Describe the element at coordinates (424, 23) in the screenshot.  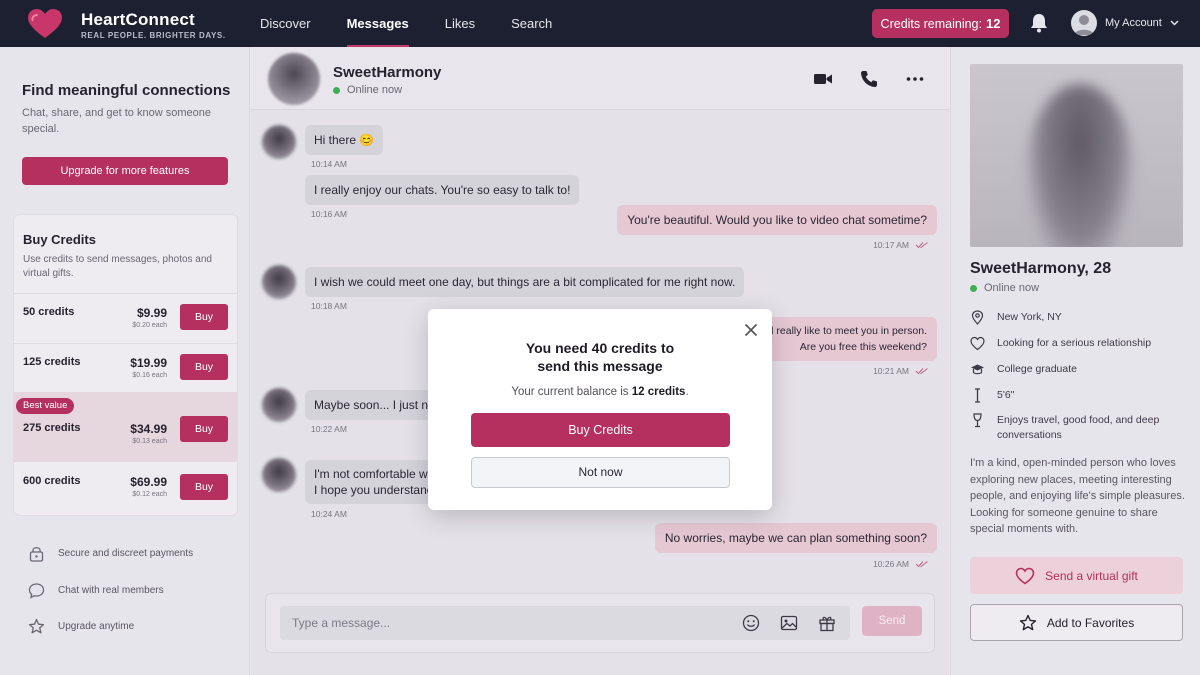
I see `main-nav: Discover Messages Likes Search` at that location.